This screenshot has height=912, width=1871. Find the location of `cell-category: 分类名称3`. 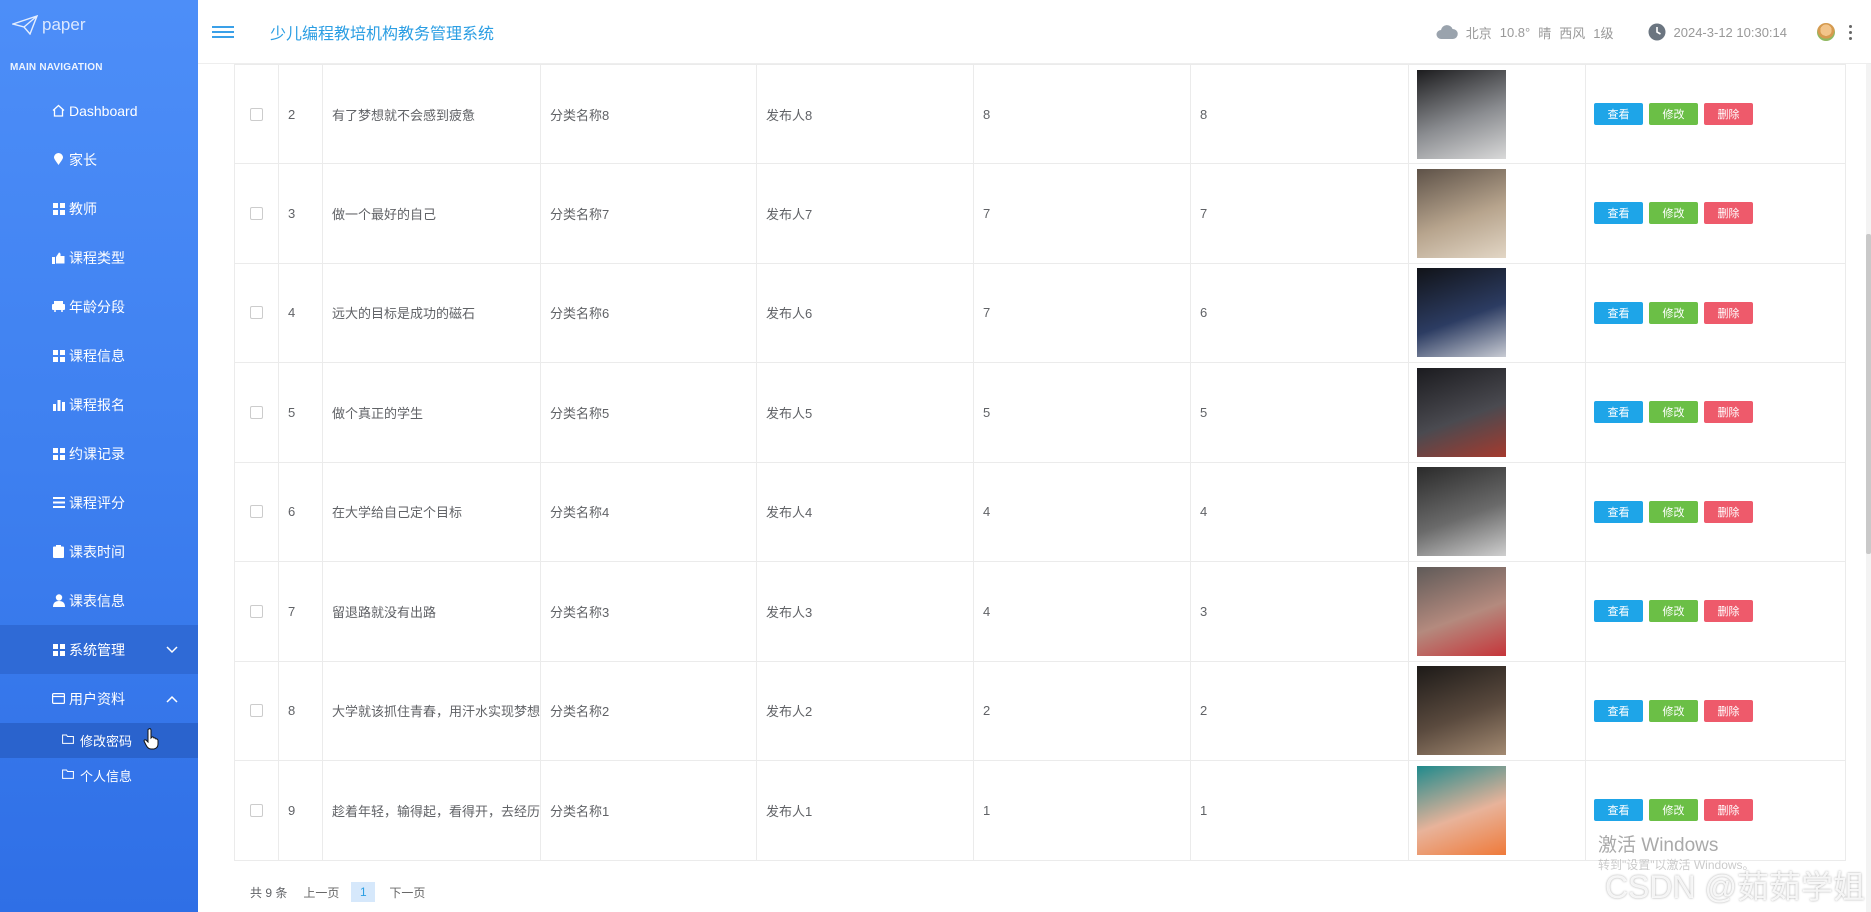

cell-category: 分类名称3 is located at coordinates (649, 611).